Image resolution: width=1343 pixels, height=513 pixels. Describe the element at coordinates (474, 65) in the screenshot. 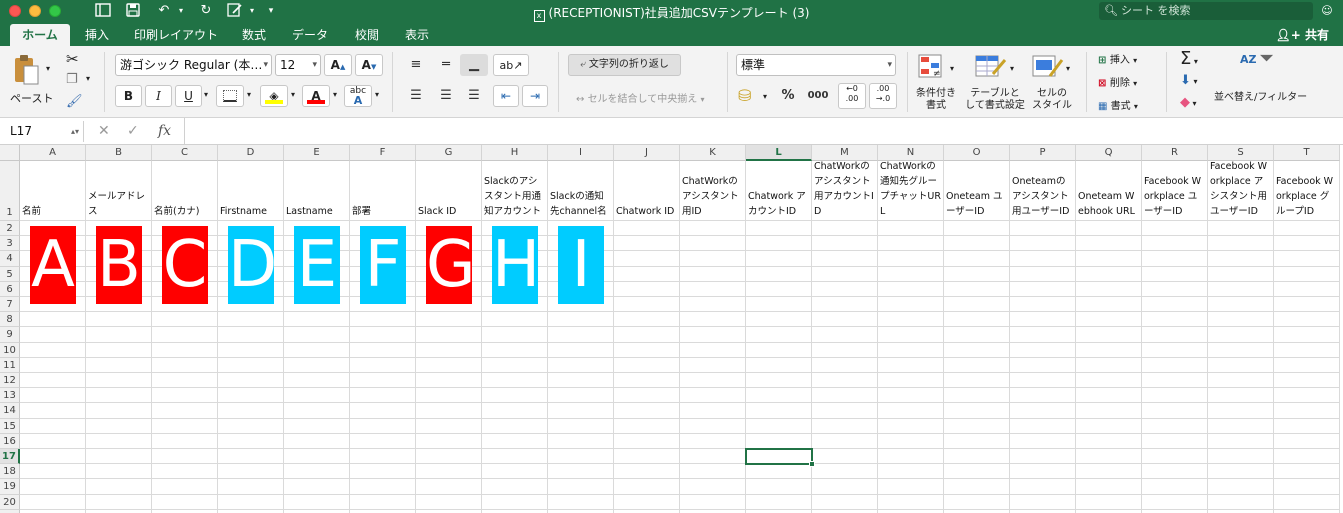

I see `align-bottom-button: ▁` at that location.